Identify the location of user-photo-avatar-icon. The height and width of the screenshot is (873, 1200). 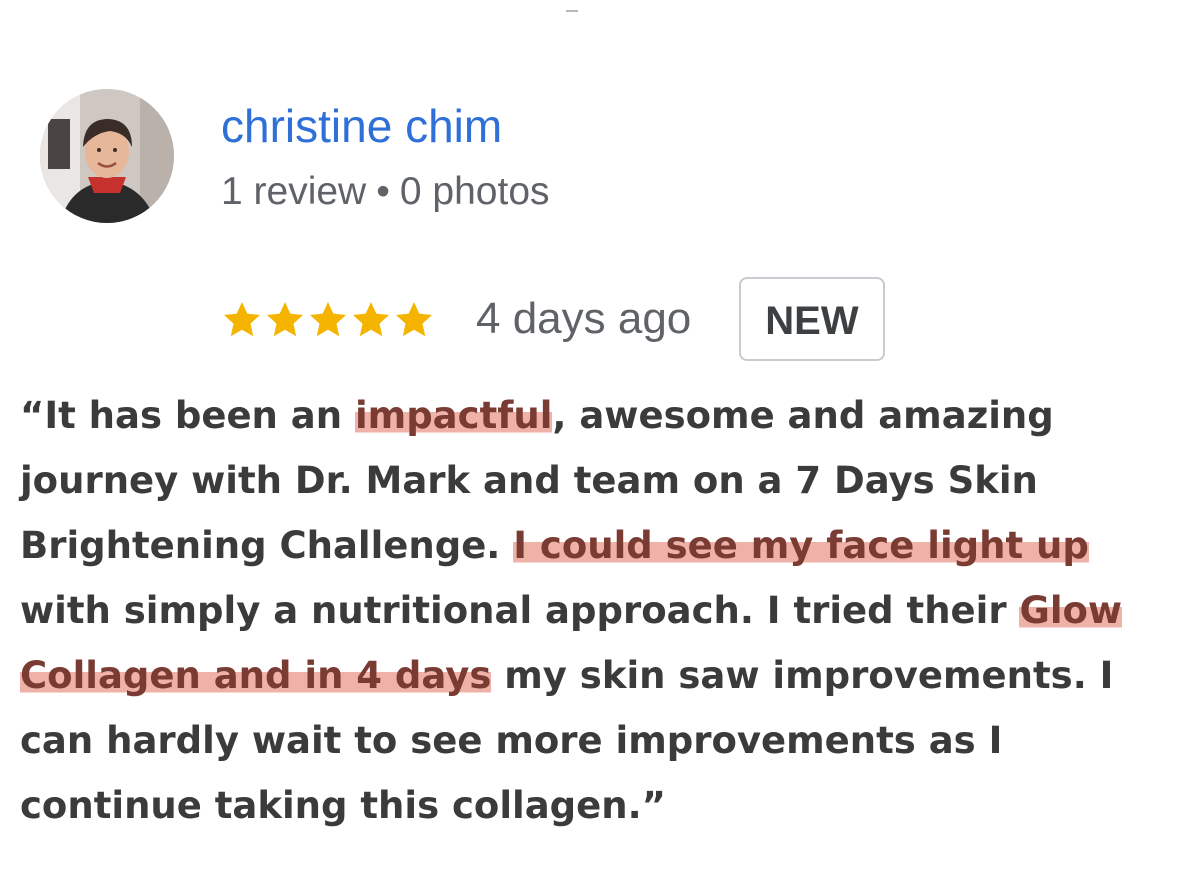
(107, 156).